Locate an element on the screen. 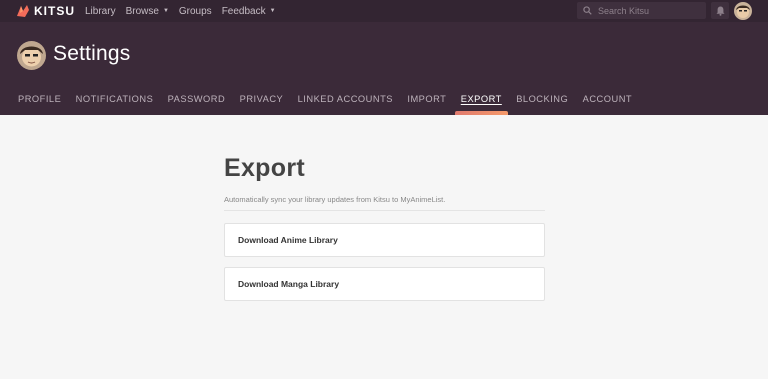 This screenshot has height=379, width=768. divider is located at coordinates (384, 210).